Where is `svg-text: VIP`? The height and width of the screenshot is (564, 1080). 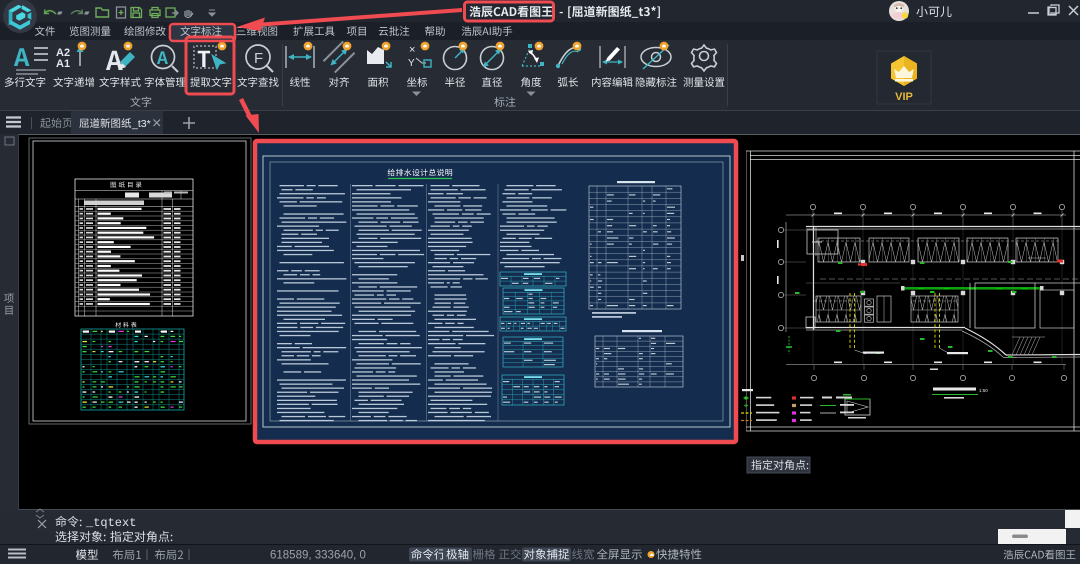 svg-text: VIP is located at coordinates (904, 97).